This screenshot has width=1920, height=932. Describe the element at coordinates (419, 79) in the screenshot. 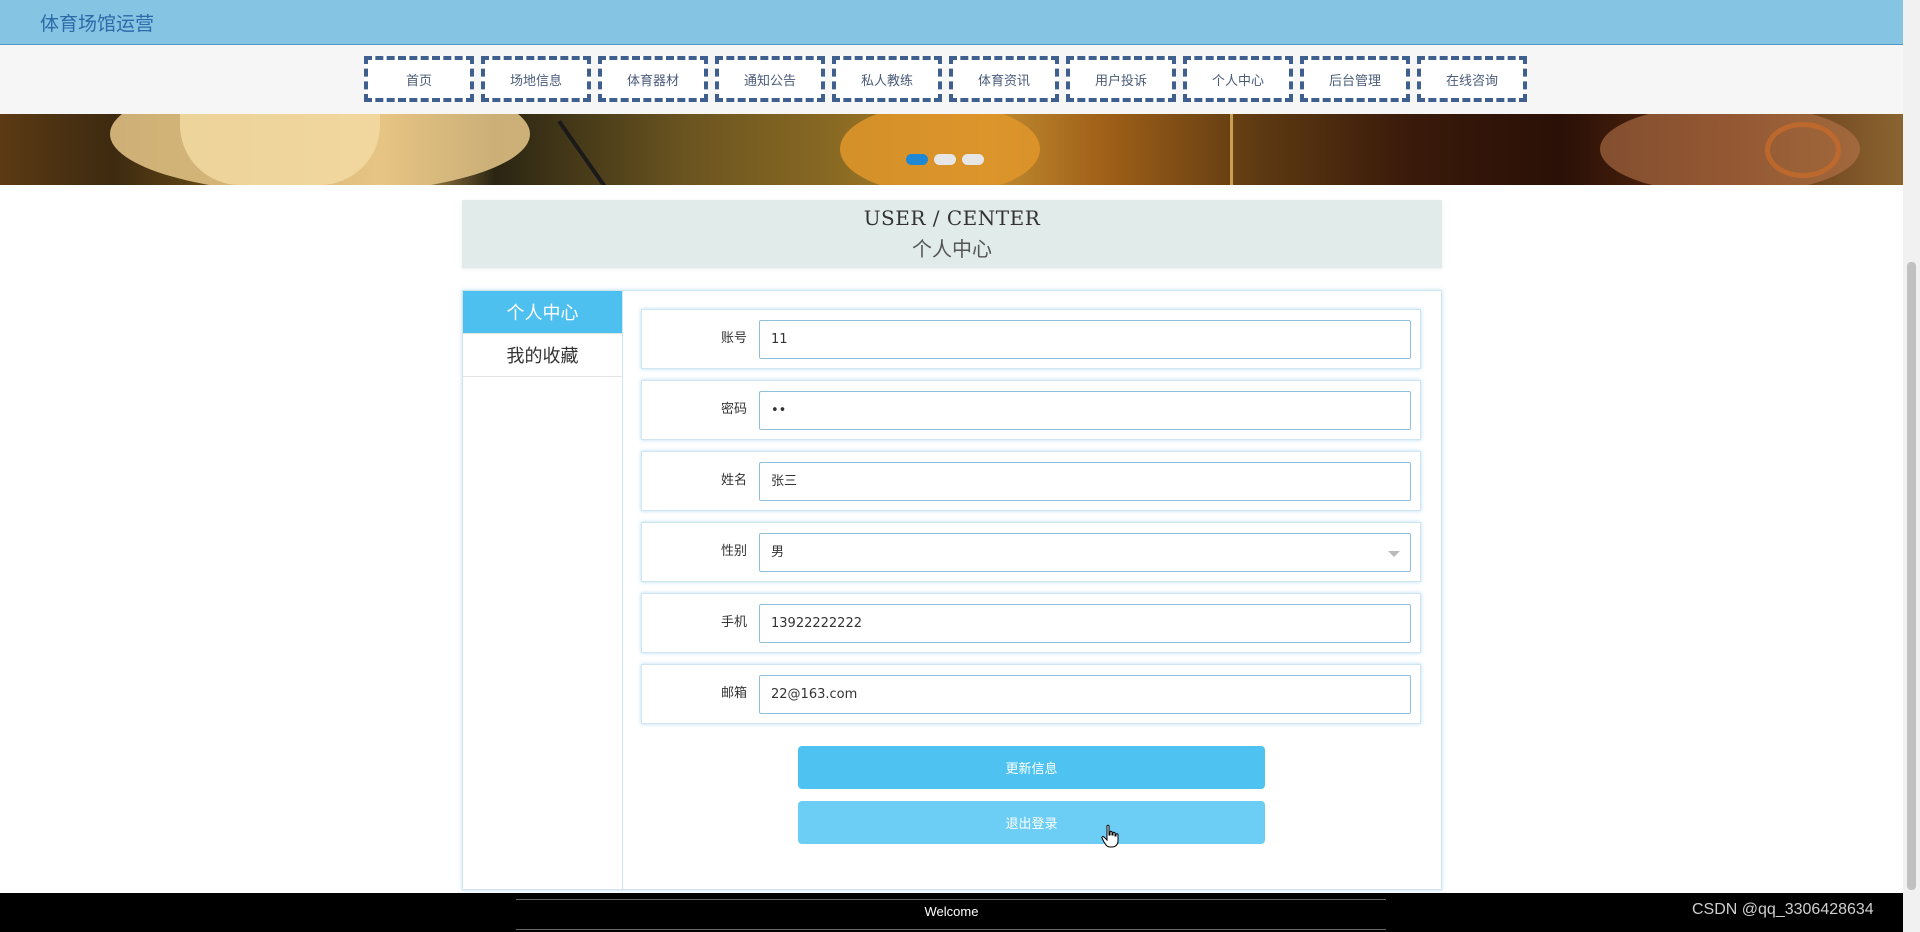

I see `nav-item-home: 首页` at that location.